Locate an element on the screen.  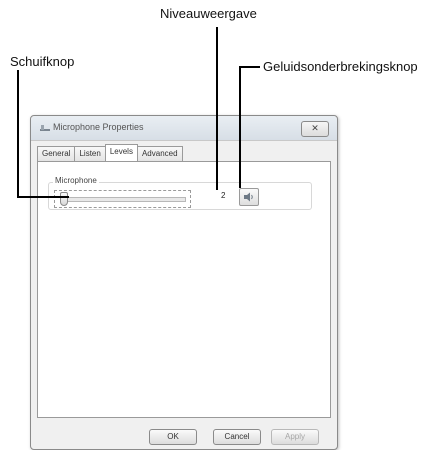
tab-advanced: Advanced is located at coordinates (159, 153).